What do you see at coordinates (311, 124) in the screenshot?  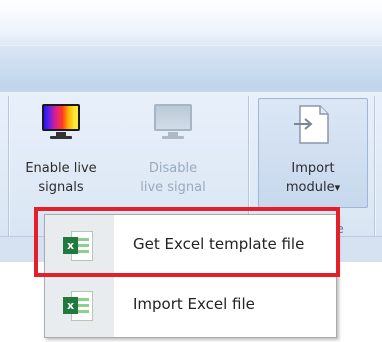 I see `import-document-icon` at bounding box center [311, 124].